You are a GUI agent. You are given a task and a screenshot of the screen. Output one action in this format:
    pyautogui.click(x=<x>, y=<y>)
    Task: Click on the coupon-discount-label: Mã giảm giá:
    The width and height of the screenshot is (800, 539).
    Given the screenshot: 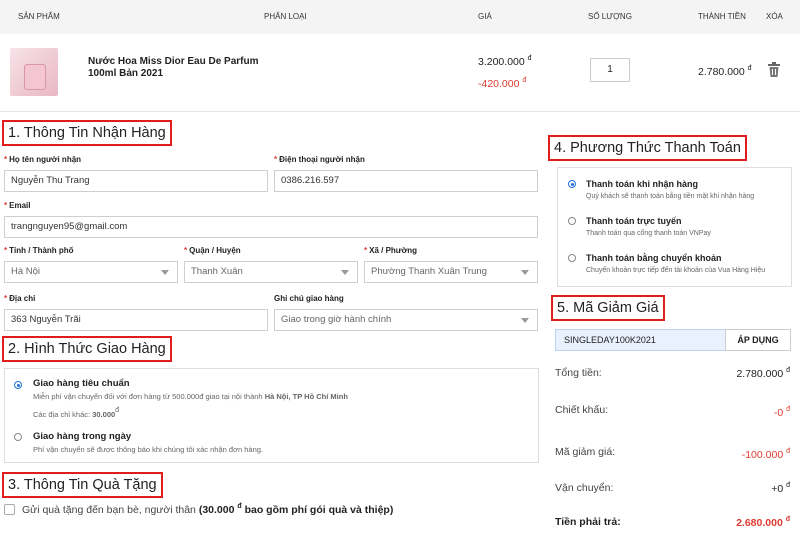 What is the action you would take?
    pyautogui.click(x=585, y=452)
    